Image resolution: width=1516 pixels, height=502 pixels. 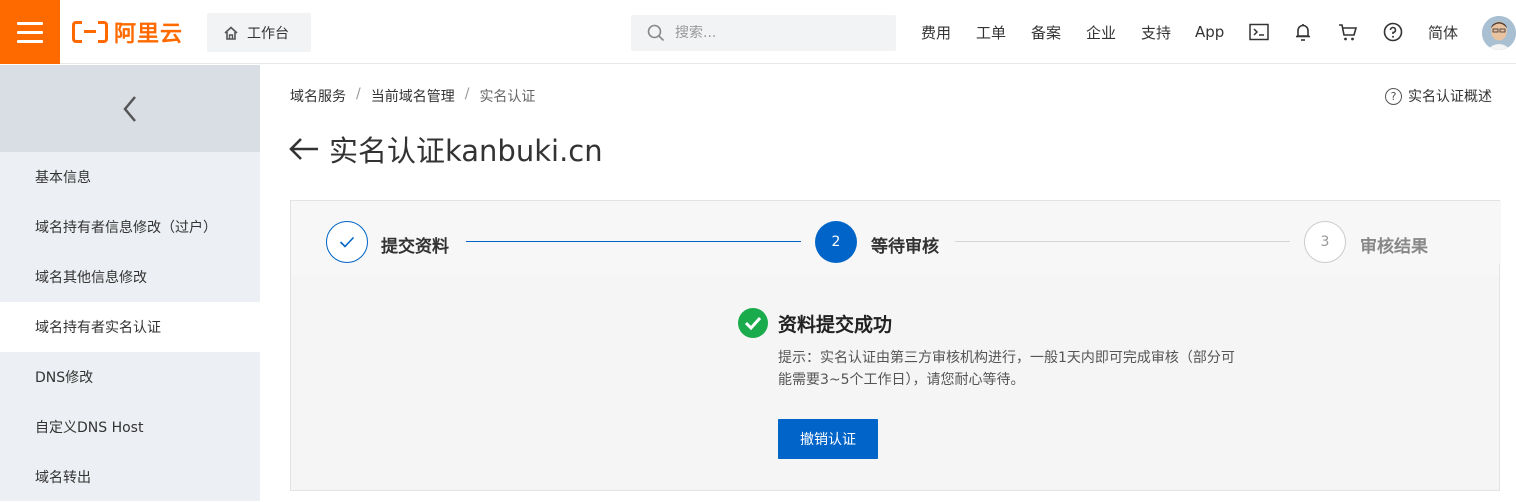 I want to click on sidebar-item-dns: DNS修改, so click(x=130, y=377).